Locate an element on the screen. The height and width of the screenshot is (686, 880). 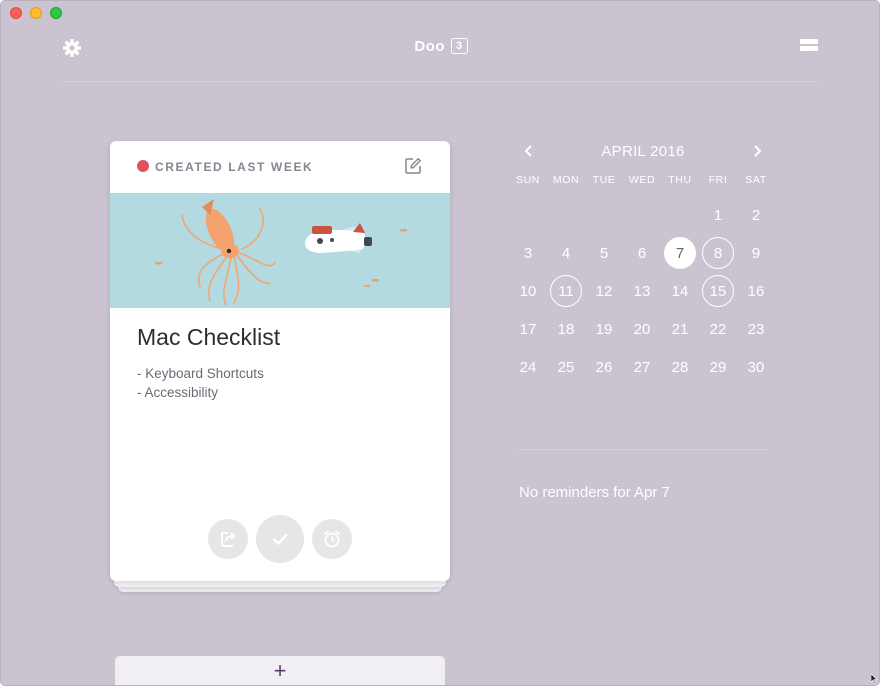
calendar-month-title: APRIL 2016 is located at coordinates (643, 151).